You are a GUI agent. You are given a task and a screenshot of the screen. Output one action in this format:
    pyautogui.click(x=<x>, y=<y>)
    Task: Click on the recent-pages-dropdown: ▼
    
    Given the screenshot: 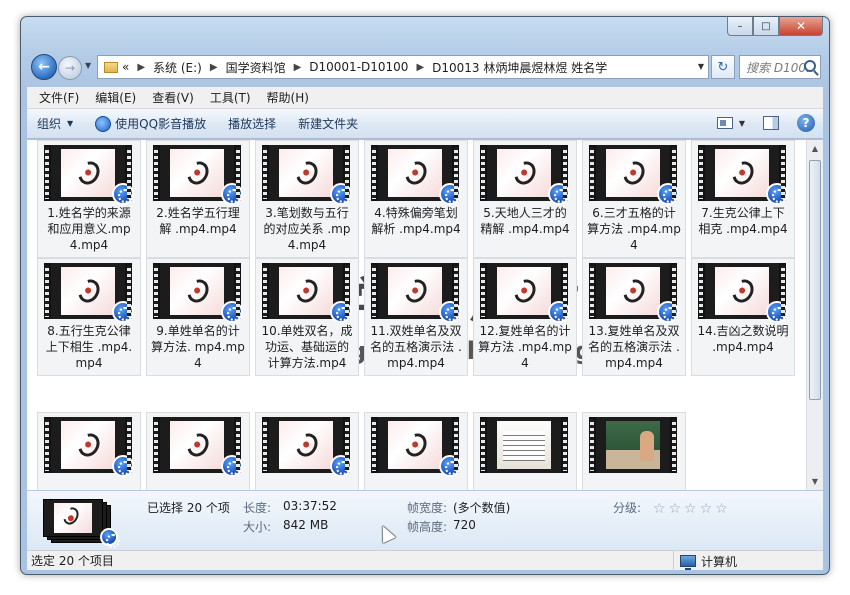 What is the action you would take?
    pyautogui.click(x=88, y=65)
    